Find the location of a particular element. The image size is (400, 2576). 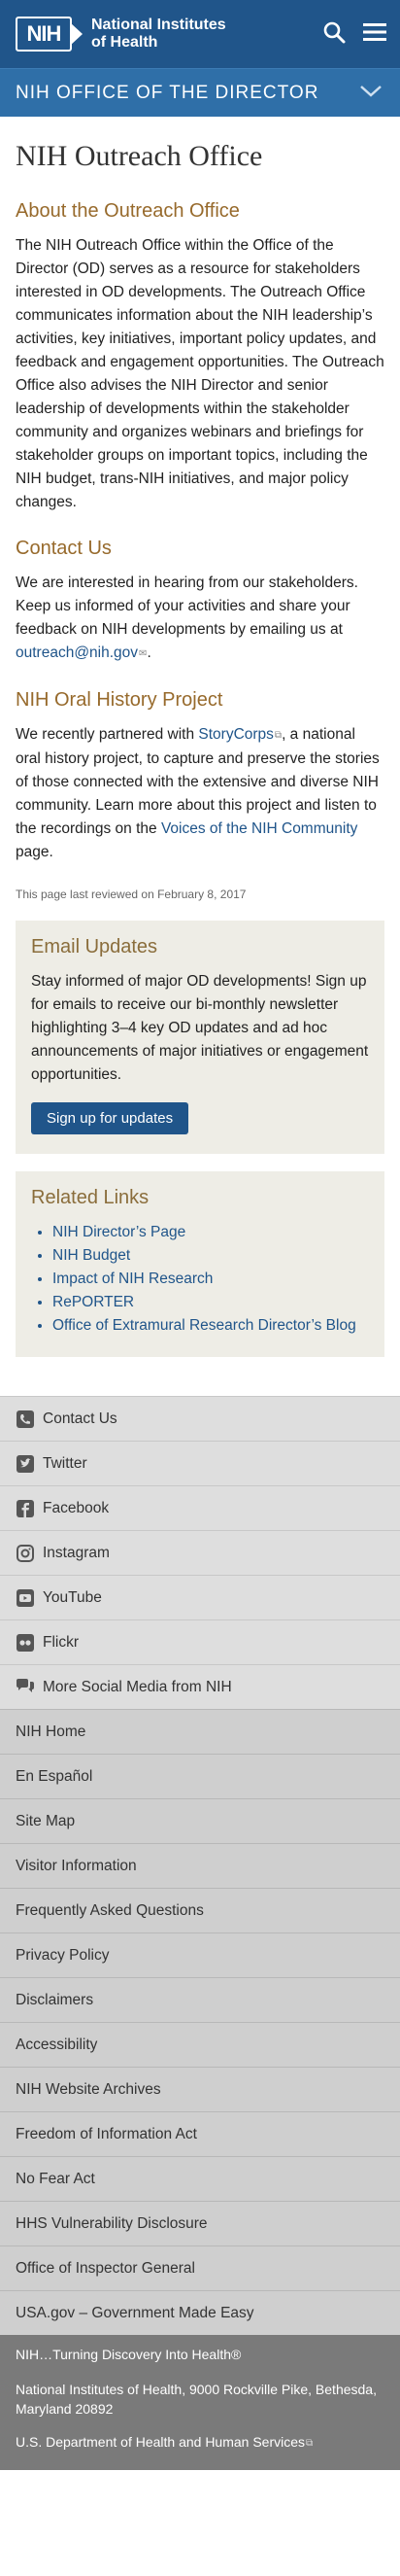

chat-icon is located at coordinates (25, 1688).